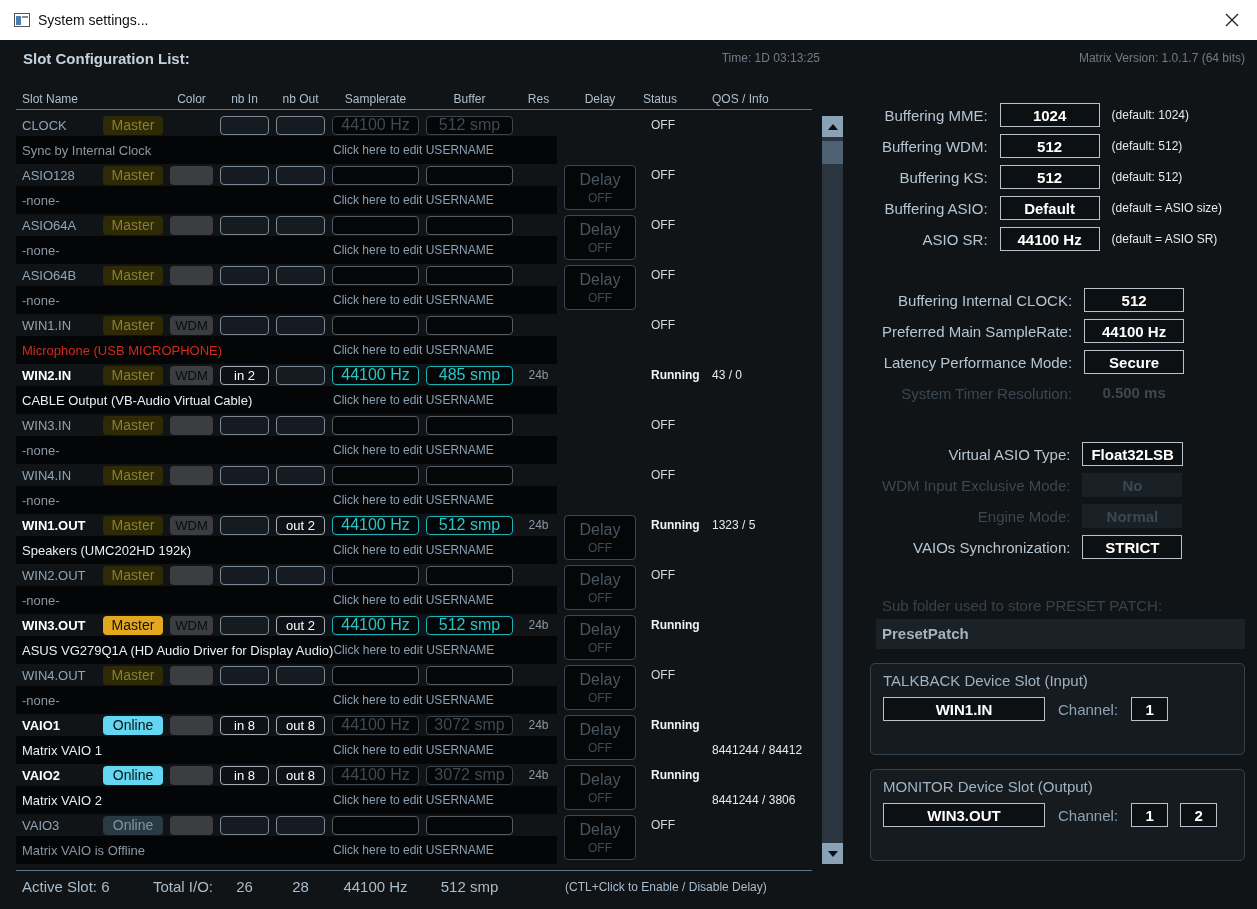 Image resolution: width=1257 pixels, height=909 pixels. Describe the element at coordinates (1134, 362) in the screenshot. I see `setting-value-field: Secure` at that location.